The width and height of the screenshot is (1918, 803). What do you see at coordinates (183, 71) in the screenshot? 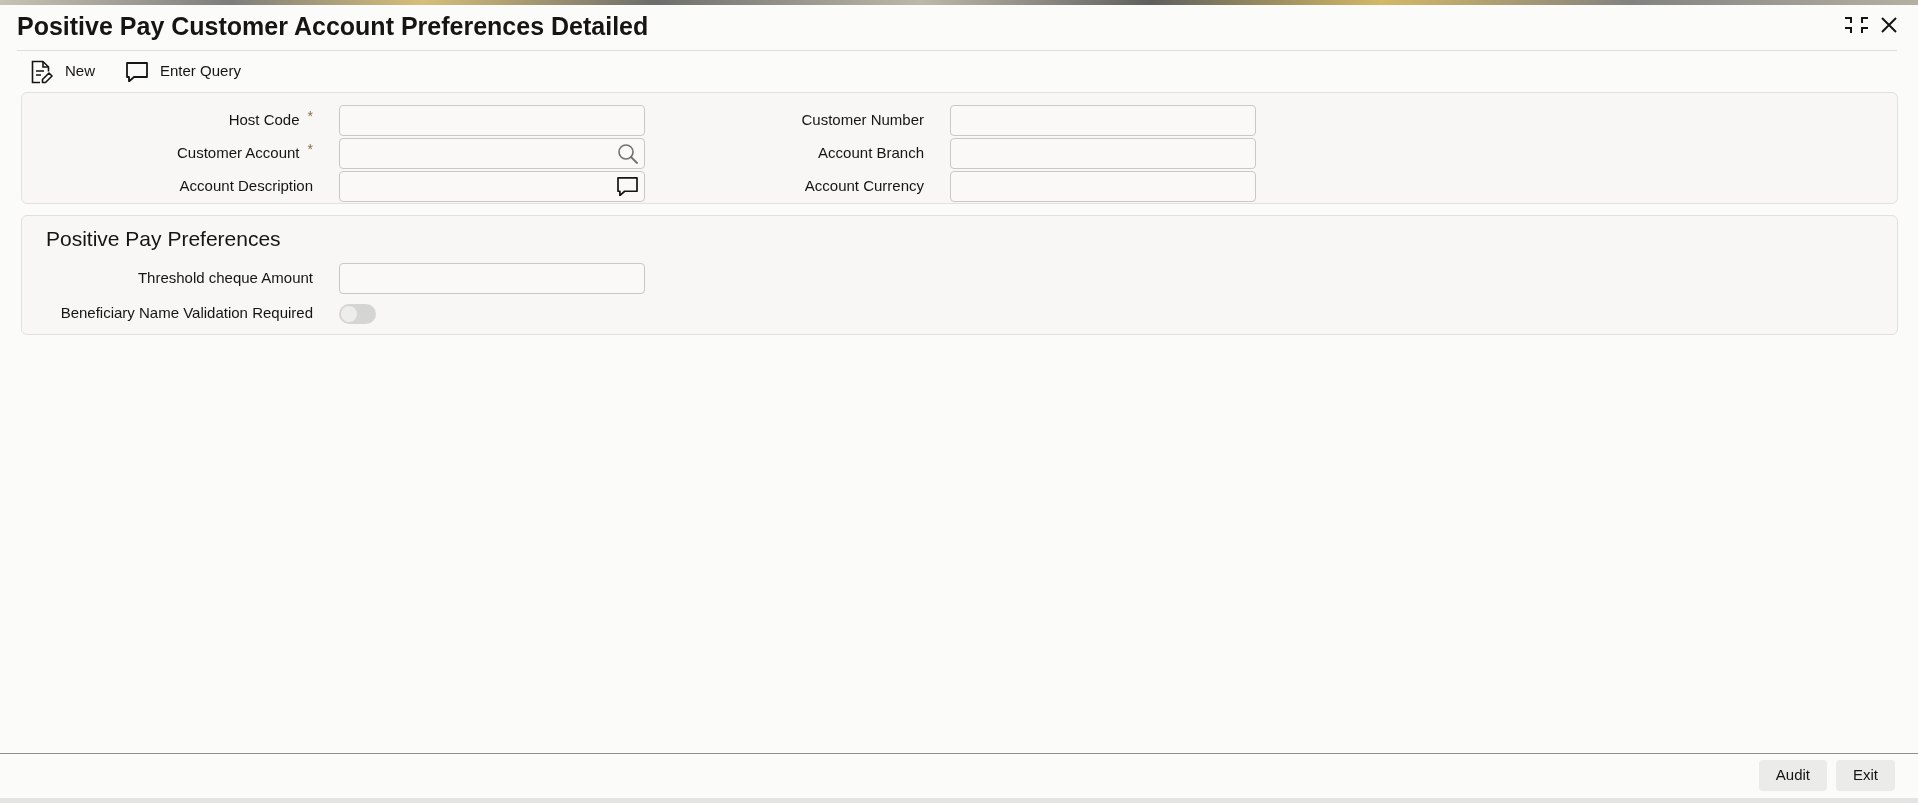
I see `enter-query-button: Enter Query` at bounding box center [183, 71].